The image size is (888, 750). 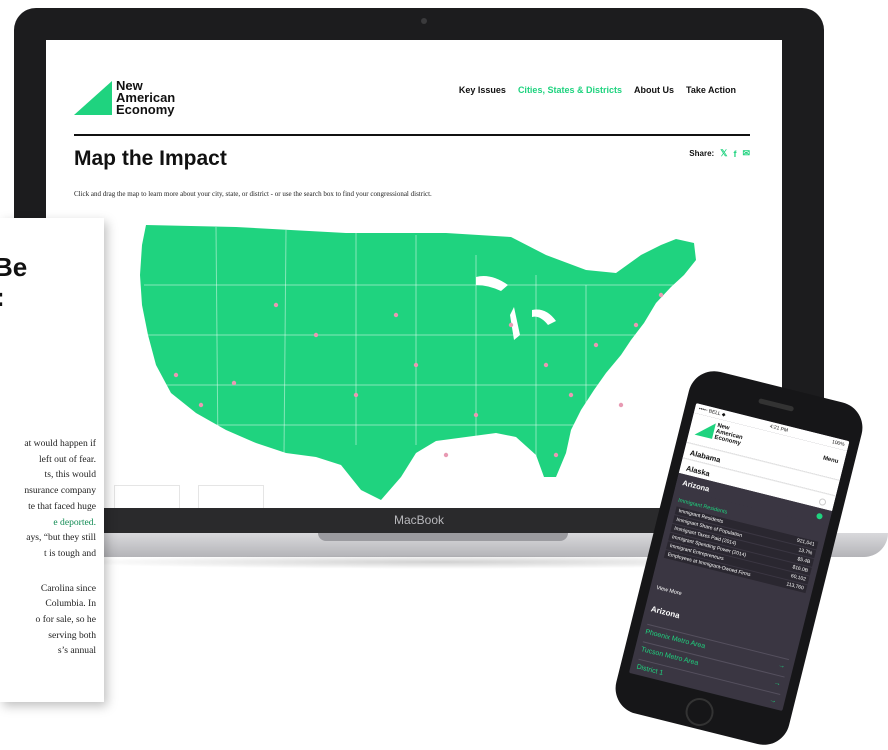 I want to click on menu-button: Menu, so click(x=830, y=460).